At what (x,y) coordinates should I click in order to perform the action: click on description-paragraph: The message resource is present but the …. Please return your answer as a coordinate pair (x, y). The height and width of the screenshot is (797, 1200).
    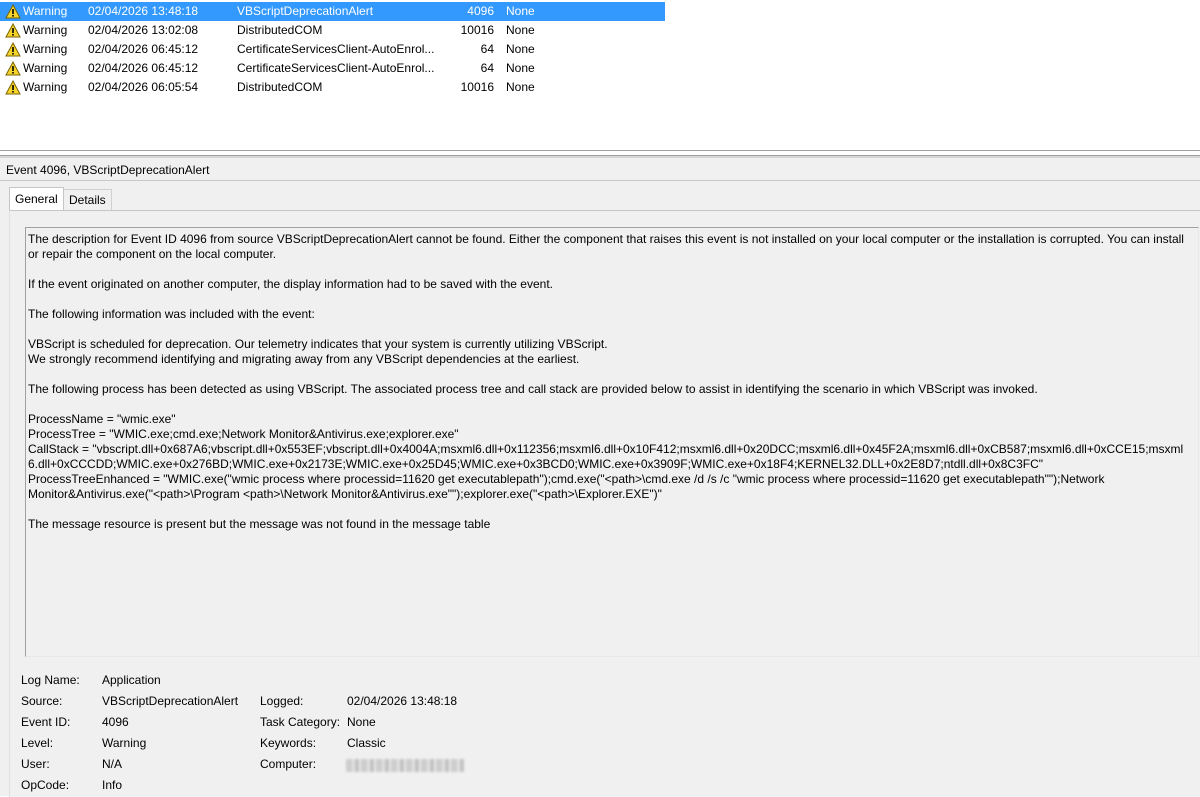
    Looking at the image, I should click on (259, 524).